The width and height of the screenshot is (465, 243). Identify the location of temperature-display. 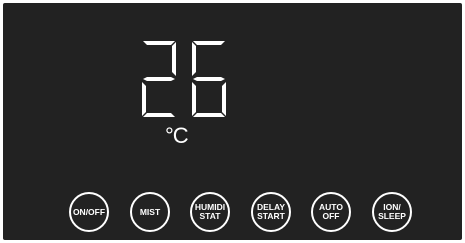
(184, 79).